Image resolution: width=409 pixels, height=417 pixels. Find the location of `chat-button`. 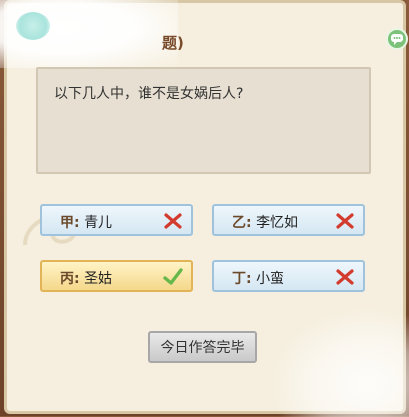

chat-button is located at coordinates (397, 39).